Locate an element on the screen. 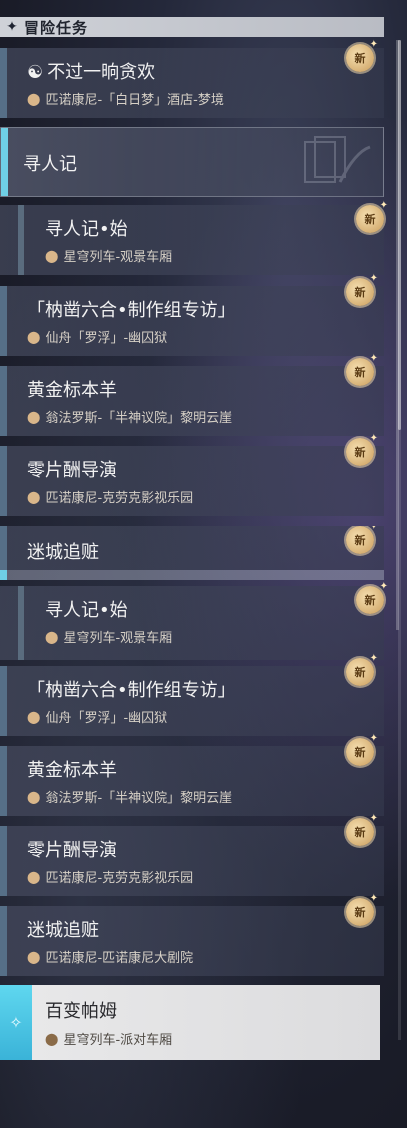  quest-location: ⬤ 匹诺康尼-「白日梦」酒店-梦境 is located at coordinates (125, 99).